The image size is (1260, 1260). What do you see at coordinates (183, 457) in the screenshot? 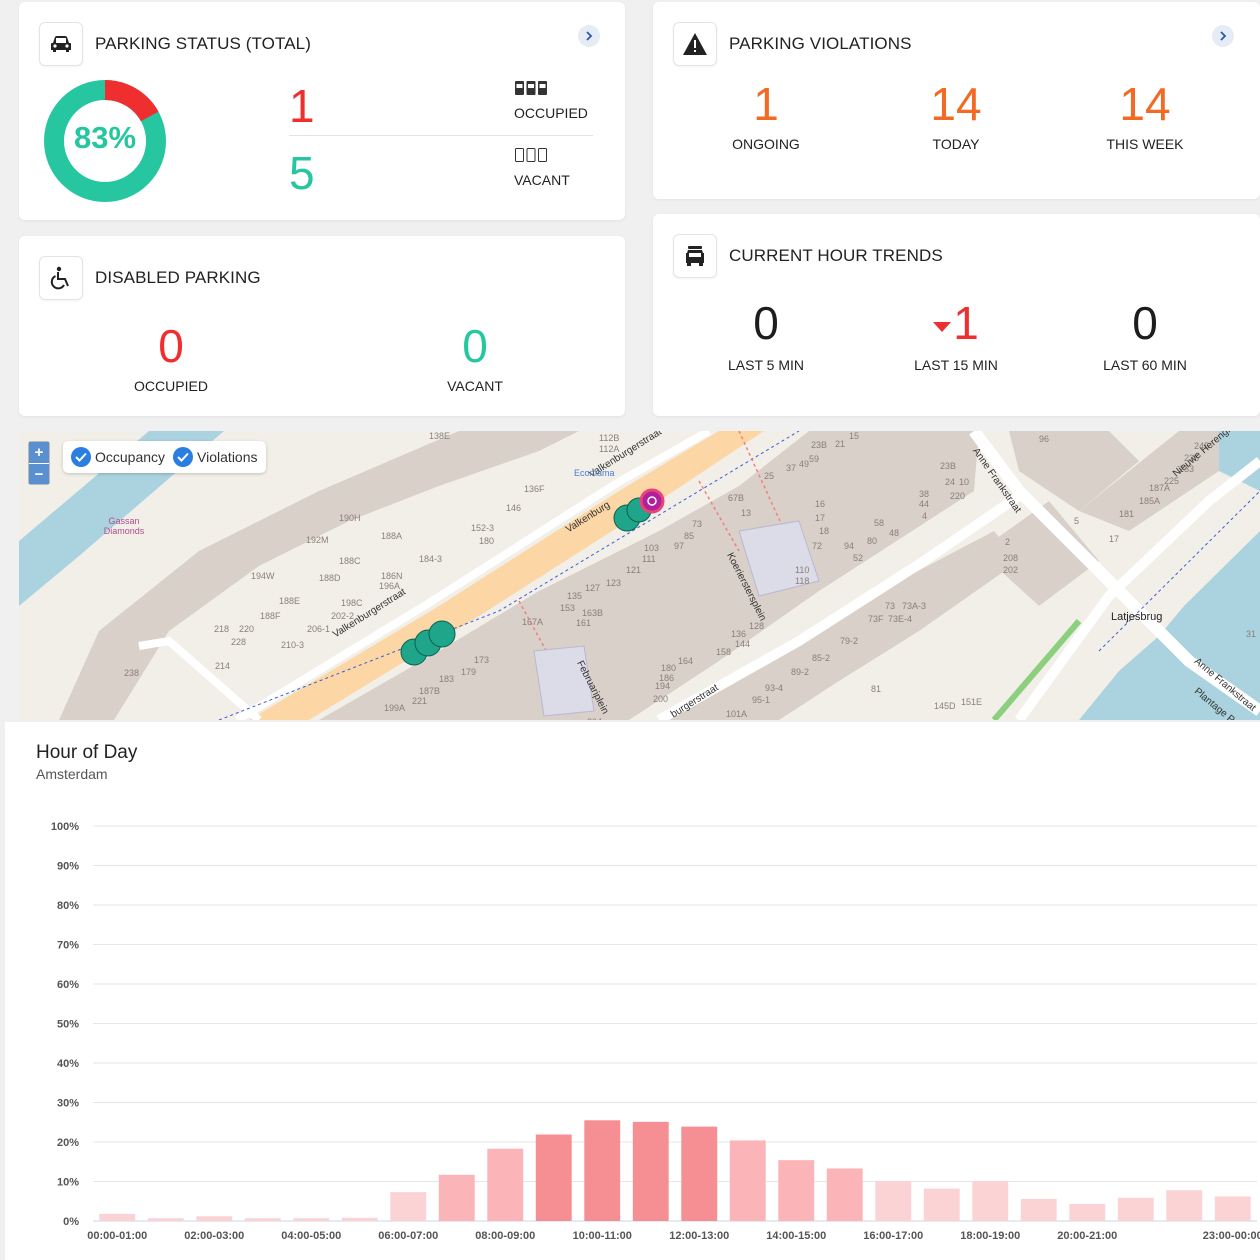
I see `violations-checkbox` at bounding box center [183, 457].